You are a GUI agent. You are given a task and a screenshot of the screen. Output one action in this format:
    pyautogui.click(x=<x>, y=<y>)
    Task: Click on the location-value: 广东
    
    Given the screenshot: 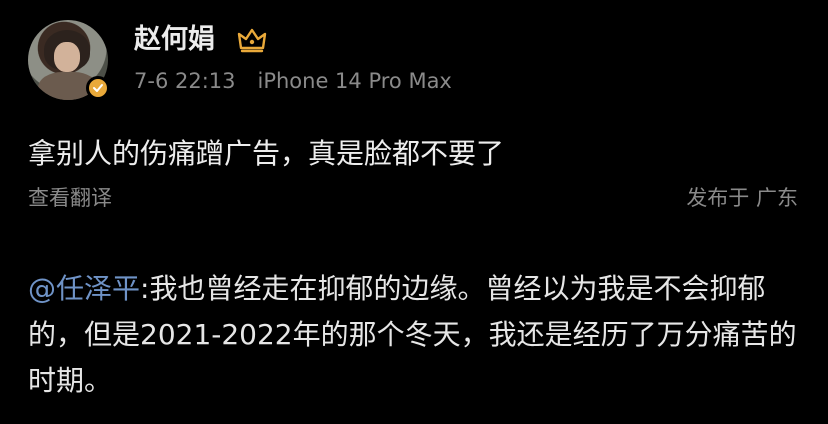 What is the action you would take?
    pyautogui.click(x=777, y=198)
    